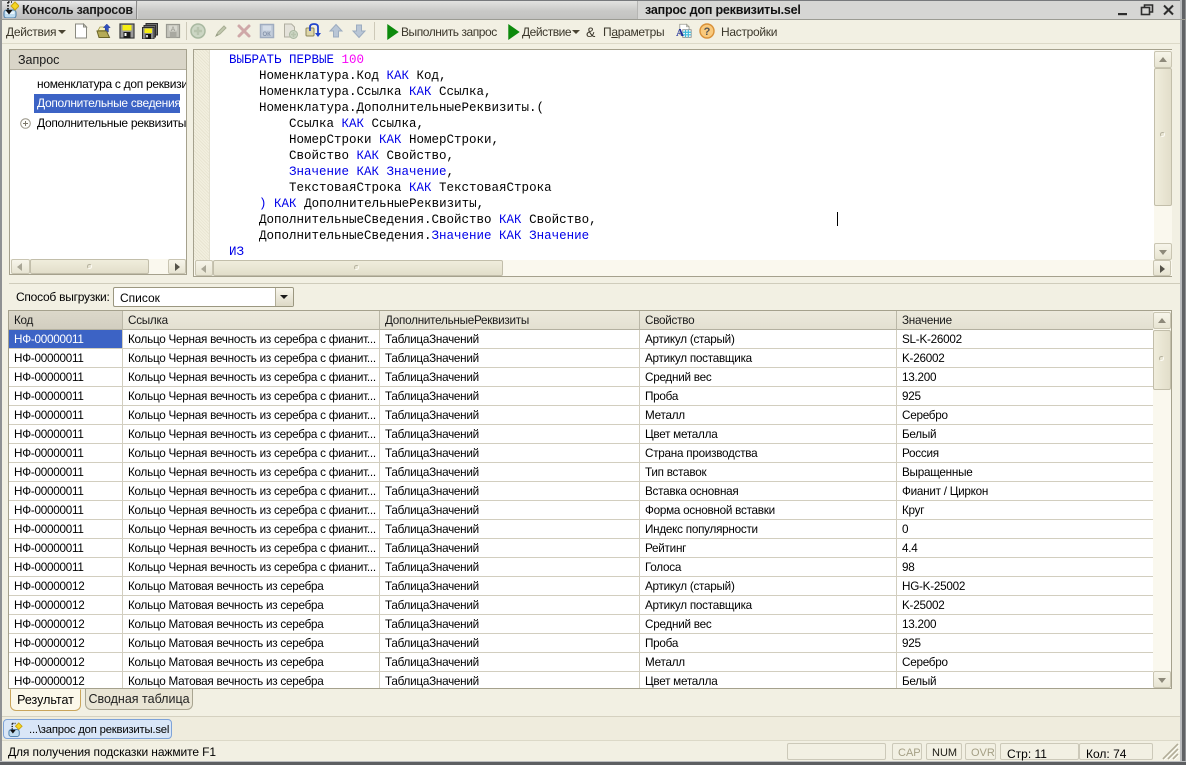 The image size is (1186, 765). What do you see at coordinates (267, 35) in the screenshot?
I see `svg-text: ОК` at bounding box center [267, 35].